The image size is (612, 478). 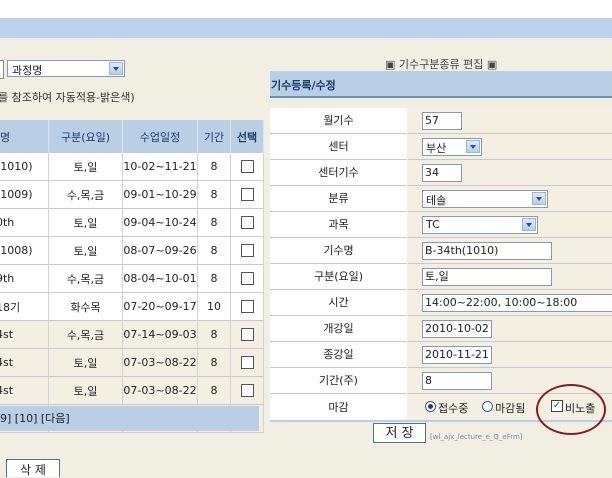 What do you see at coordinates (160, 222) in the screenshot?
I see `cell-schedule: 09-04~10-24` at bounding box center [160, 222].